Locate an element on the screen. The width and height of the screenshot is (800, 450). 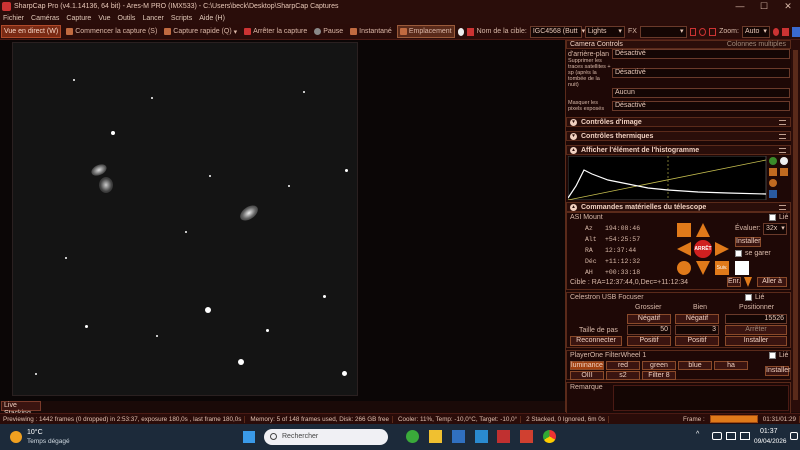
crosshair-icon is located at coordinates (693, 31).